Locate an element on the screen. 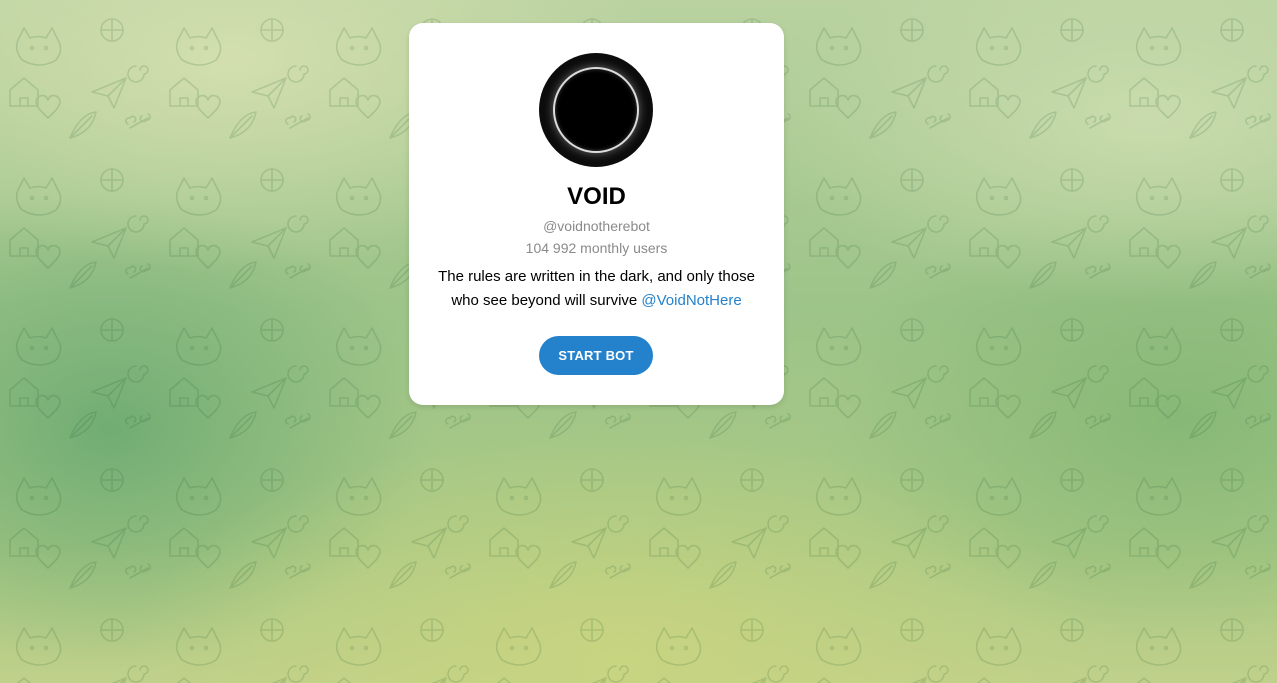  start-bot-button: START BOT is located at coordinates (596, 355).